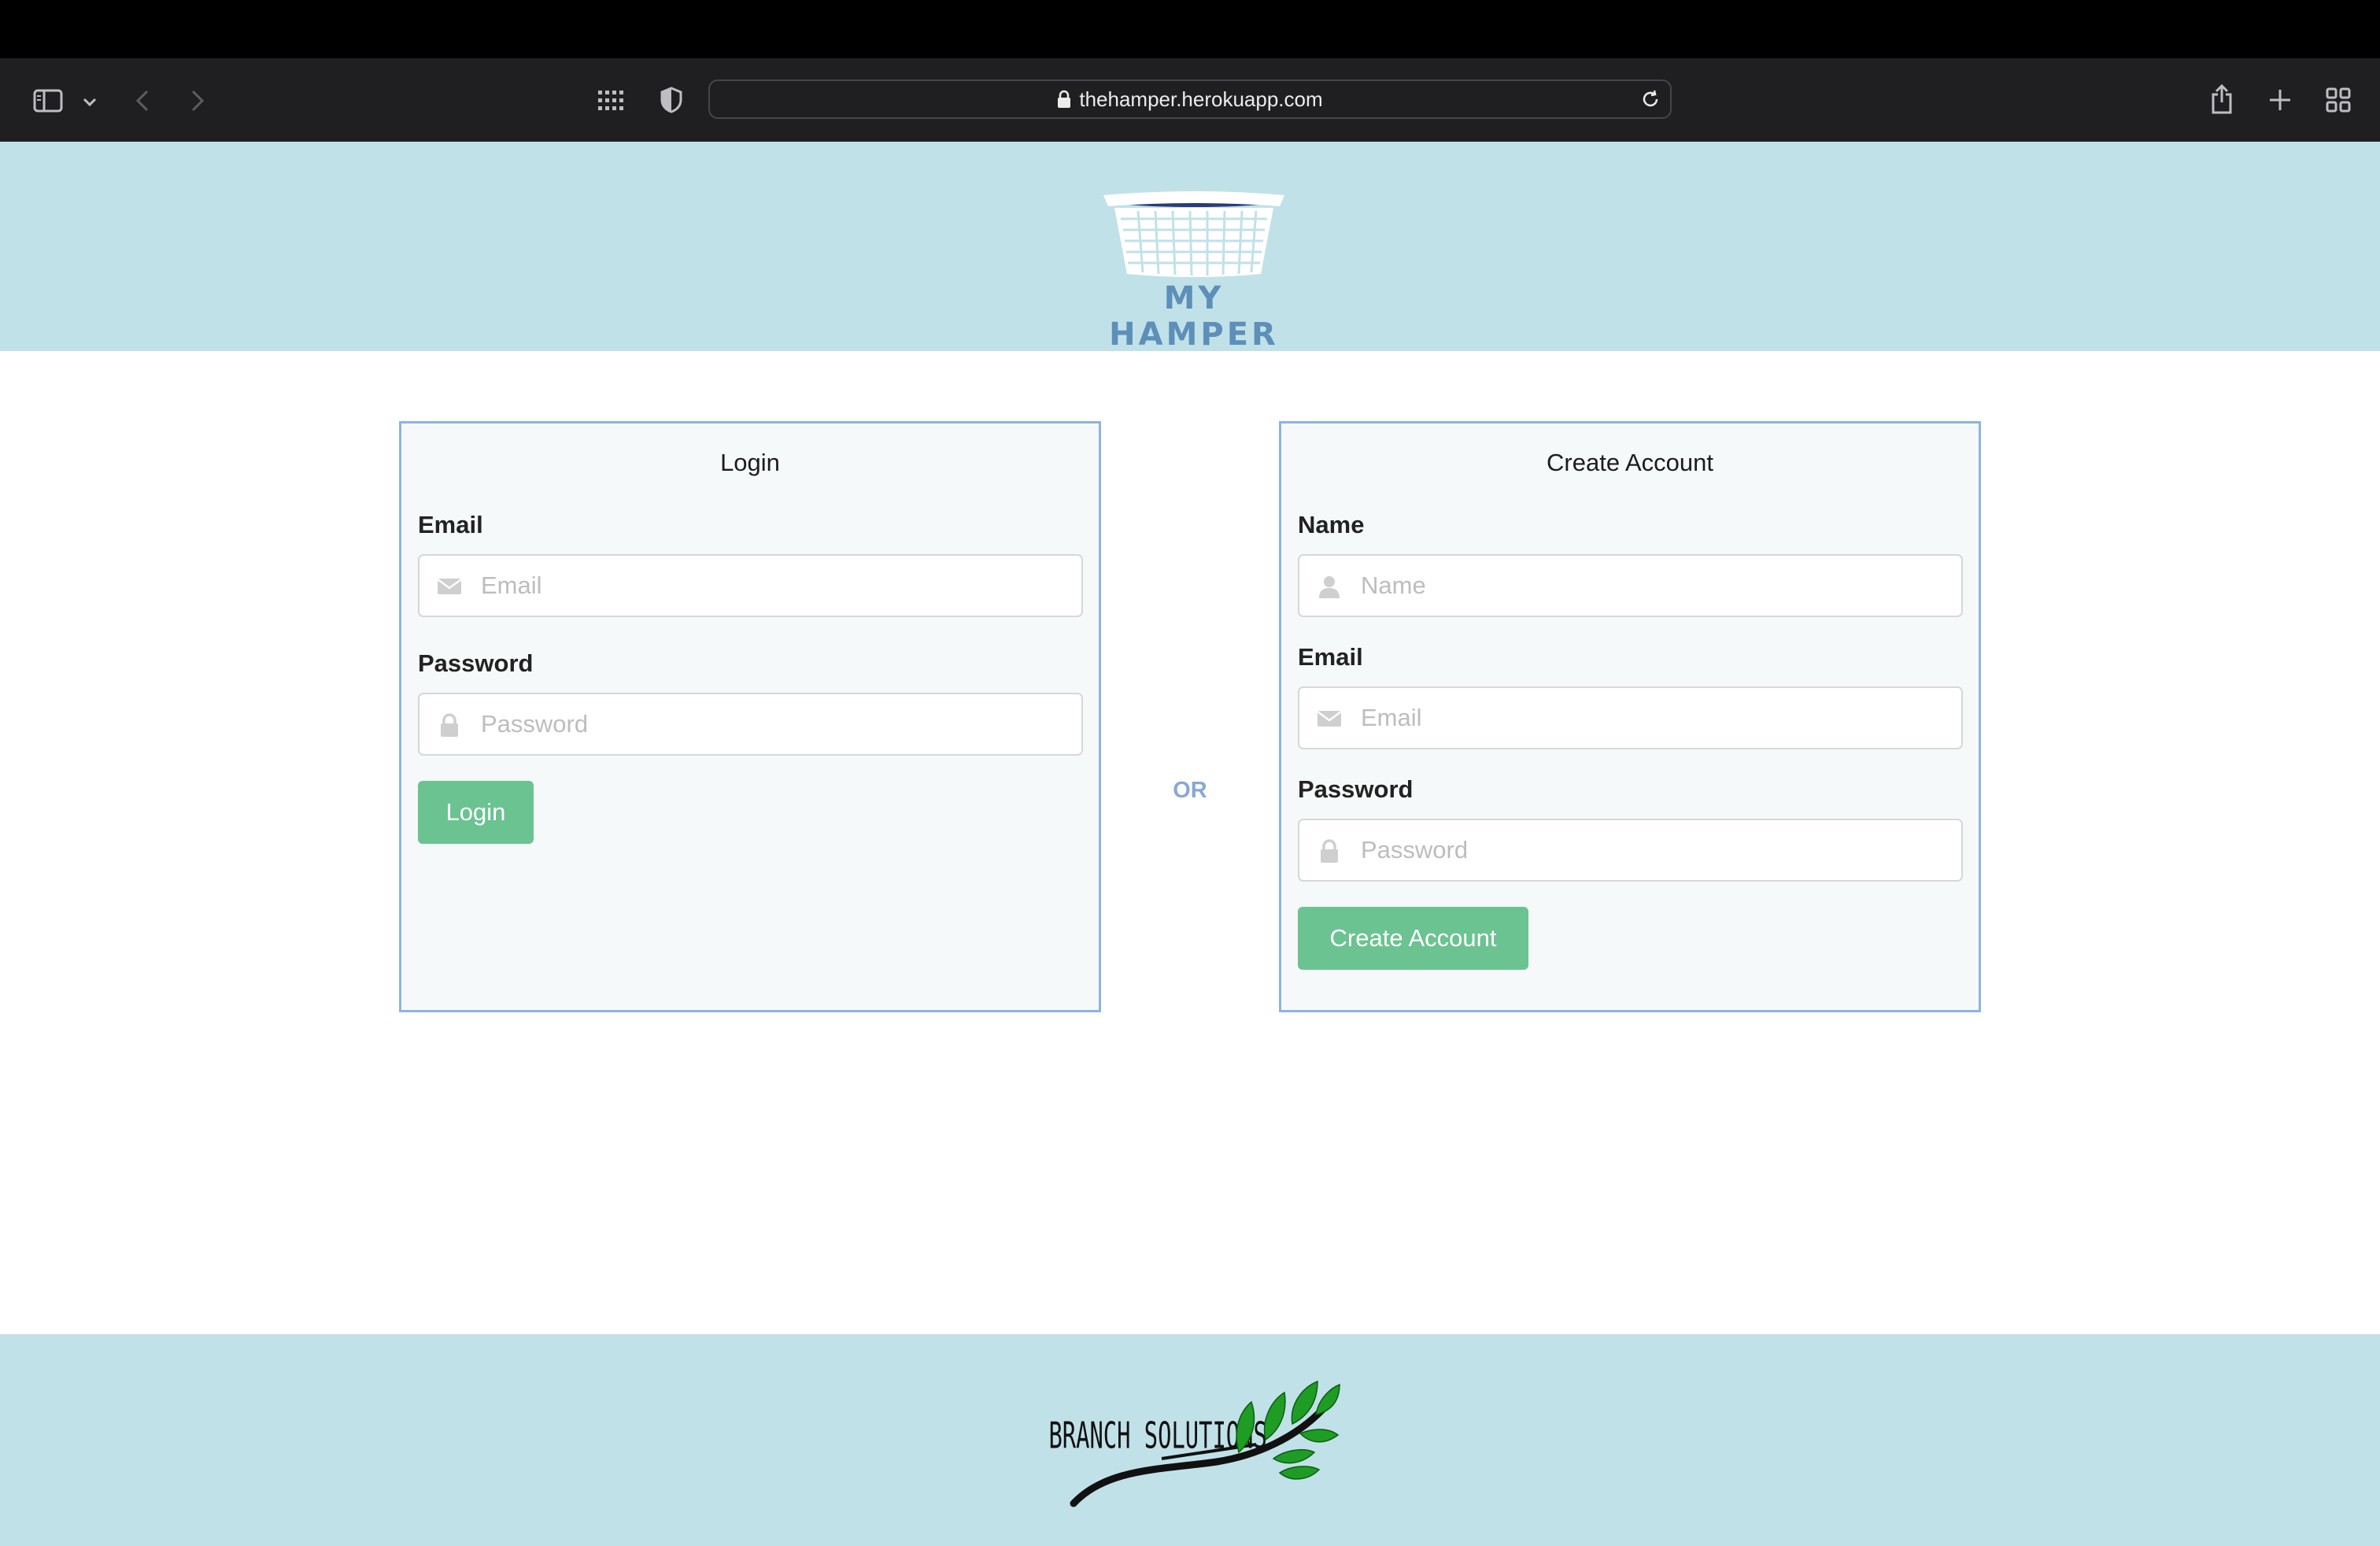 The width and height of the screenshot is (2380, 1546). What do you see at coordinates (1330, 657) in the screenshot?
I see `create-email-label: Email` at bounding box center [1330, 657].